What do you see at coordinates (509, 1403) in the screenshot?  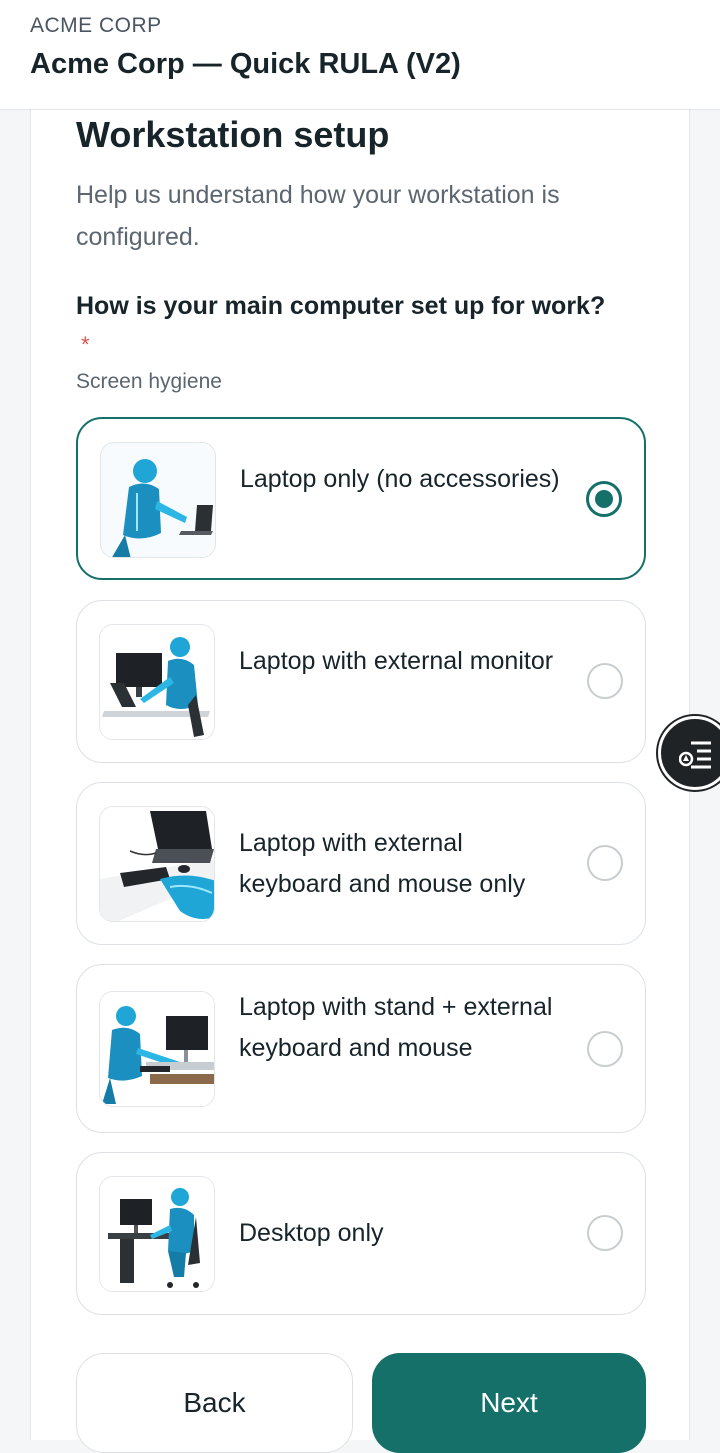 I see `next-button: Next` at bounding box center [509, 1403].